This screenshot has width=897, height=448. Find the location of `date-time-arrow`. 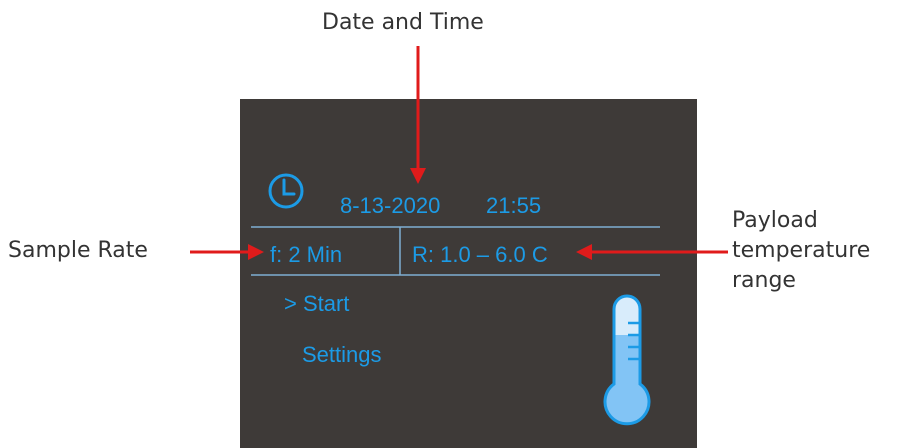

date-time-arrow is located at coordinates (418, 115).